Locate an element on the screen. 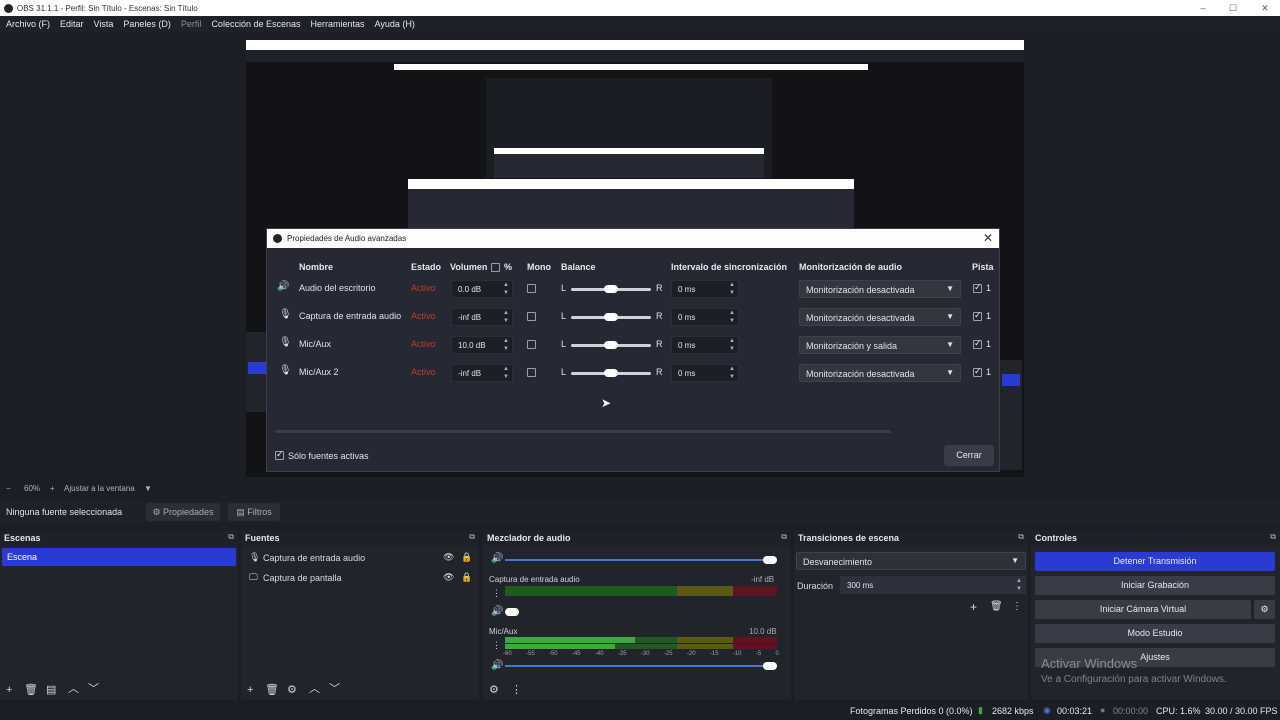 Image resolution: width=1280 pixels, height=720 pixels. menu-paneles: Paneles (D) is located at coordinates (147, 24).